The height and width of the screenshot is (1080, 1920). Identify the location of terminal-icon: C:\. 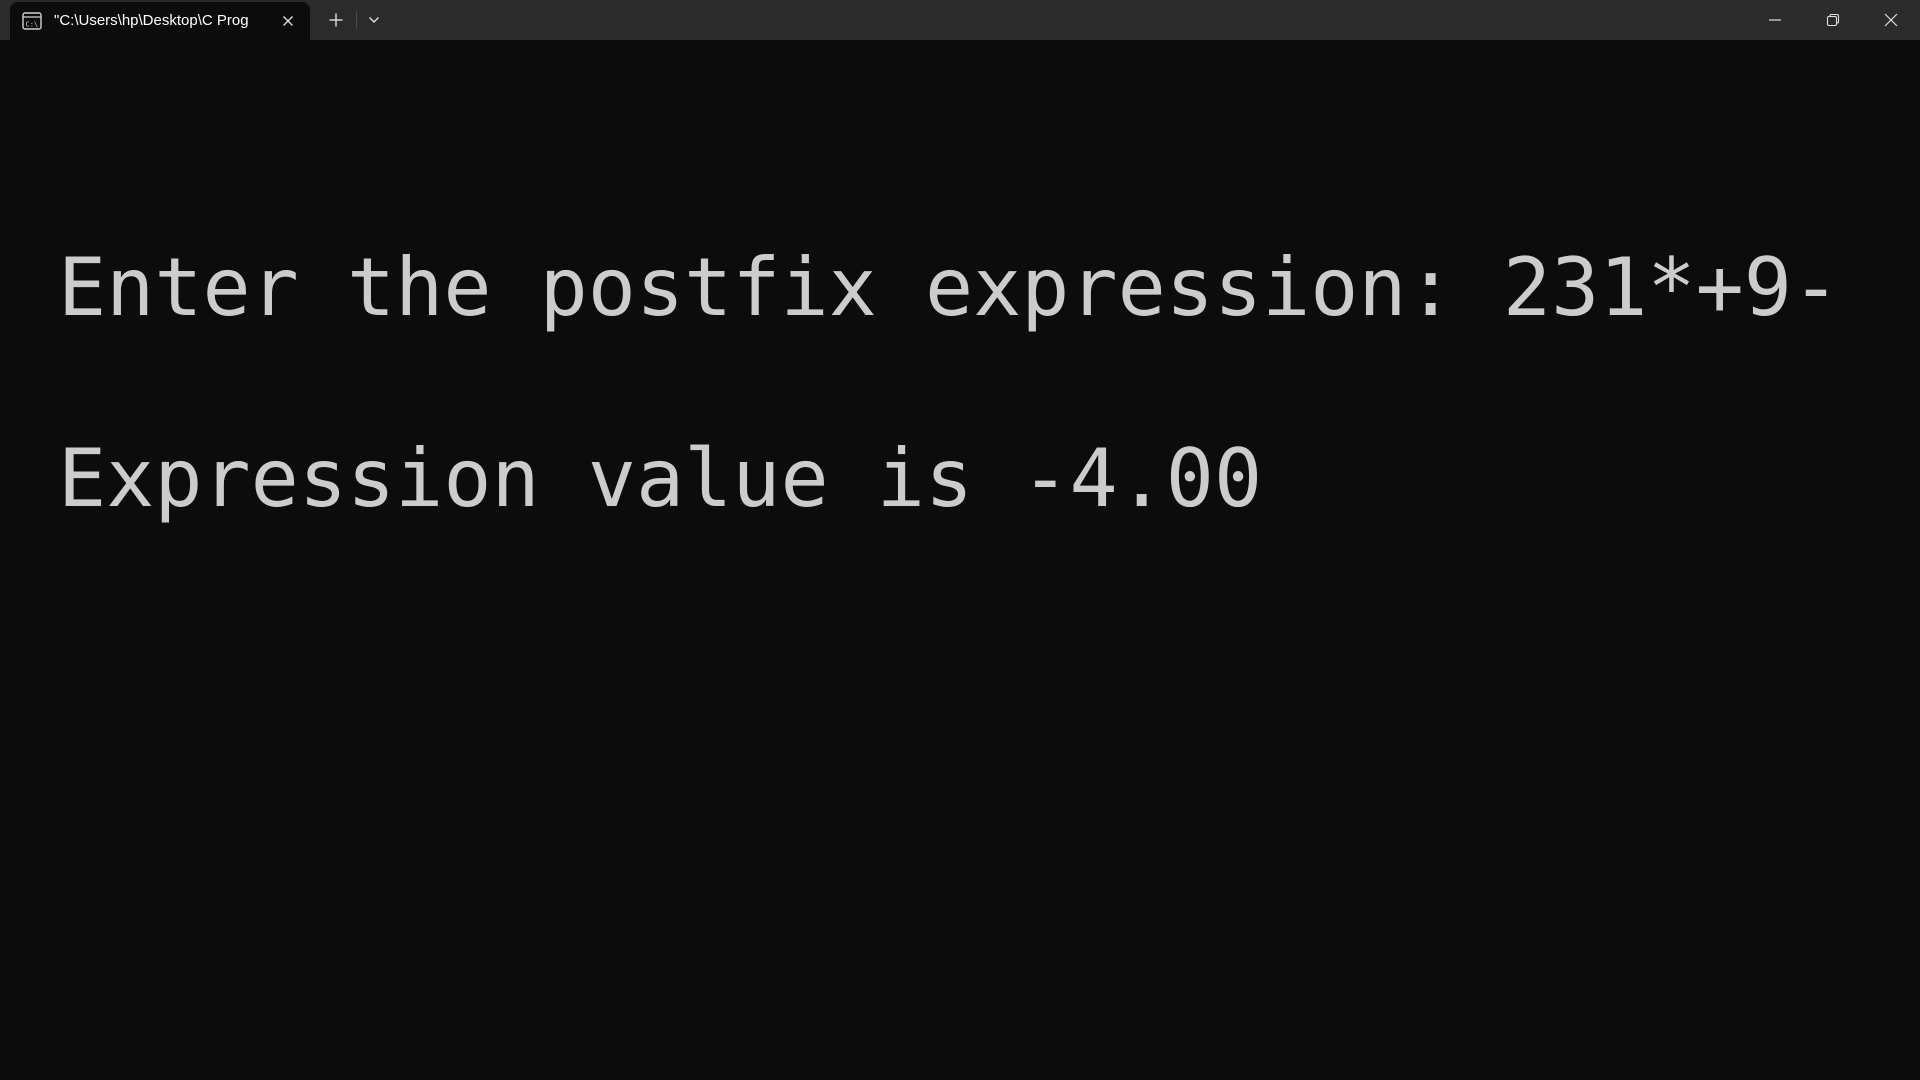
(32, 21).